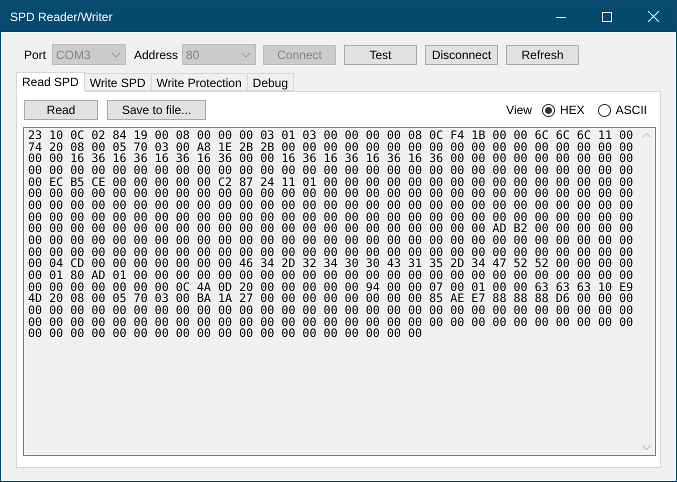  What do you see at coordinates (331, 159) in the screenshot?
I see `hex-line: 00 00 16 36 16 36 16 36 16 36 00 00 16 36 16 36 16 36 16 36 00 00 00 00 00 00 00 00 00` at bounding box center [331, 159].